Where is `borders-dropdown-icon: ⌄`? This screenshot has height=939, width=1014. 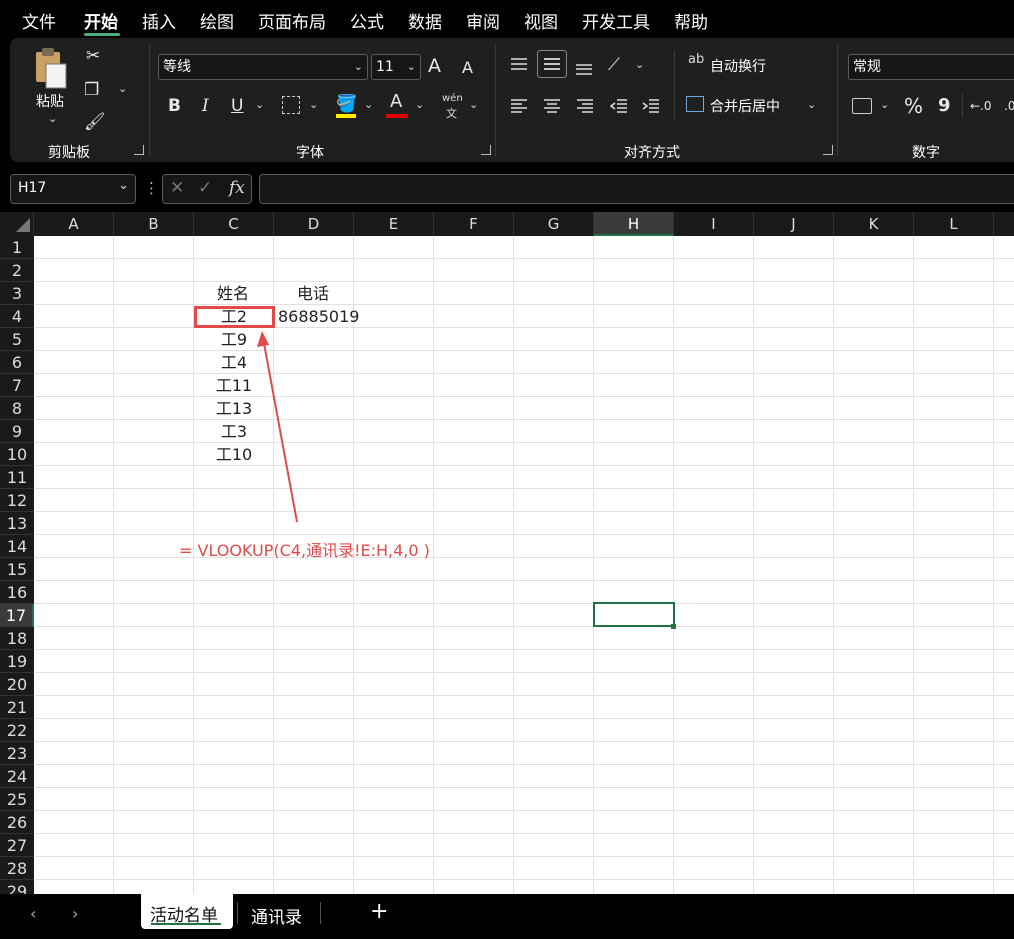
borders-dropdown-icon: ⌄ is located at coordinates (313, 104).